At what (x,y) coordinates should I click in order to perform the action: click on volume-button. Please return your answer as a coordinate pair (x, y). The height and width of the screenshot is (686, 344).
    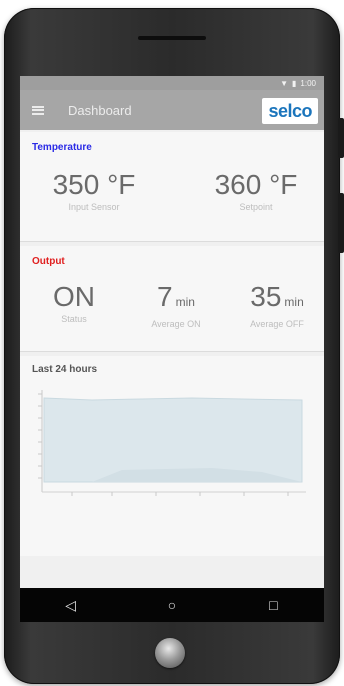
    Looking at the image, I should click on (341, 138).